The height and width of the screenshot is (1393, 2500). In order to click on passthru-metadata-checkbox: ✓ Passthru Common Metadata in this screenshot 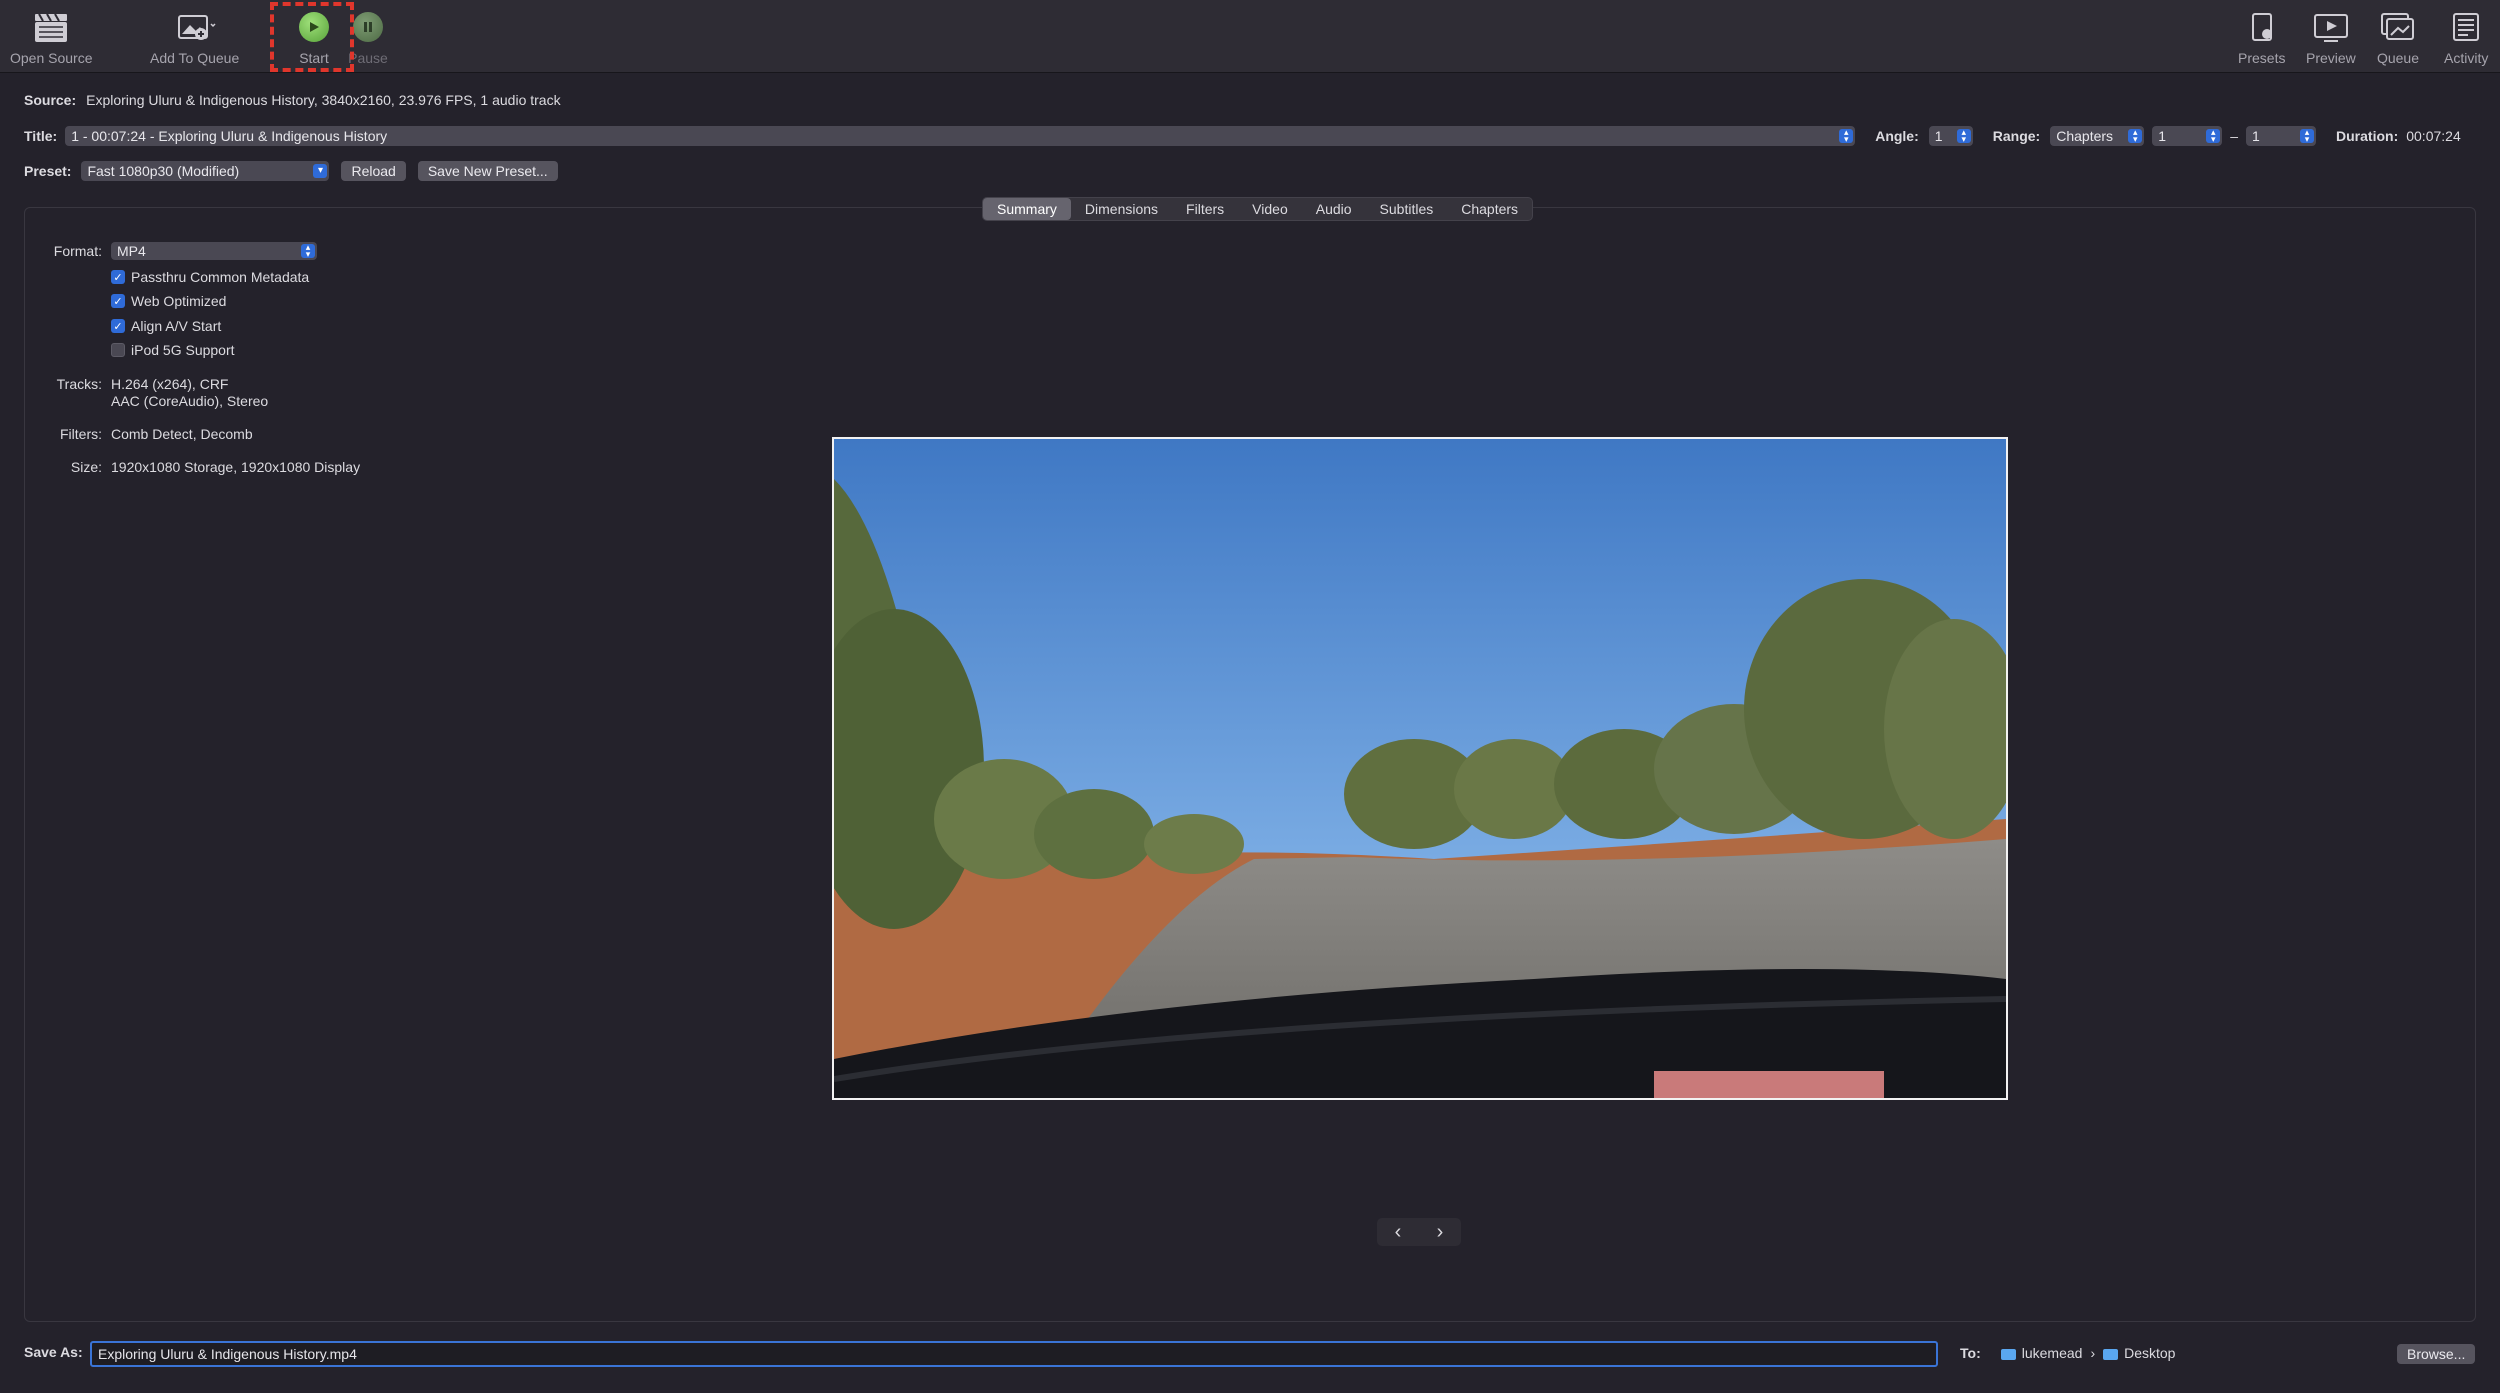, I will do `click(210, 277)`.